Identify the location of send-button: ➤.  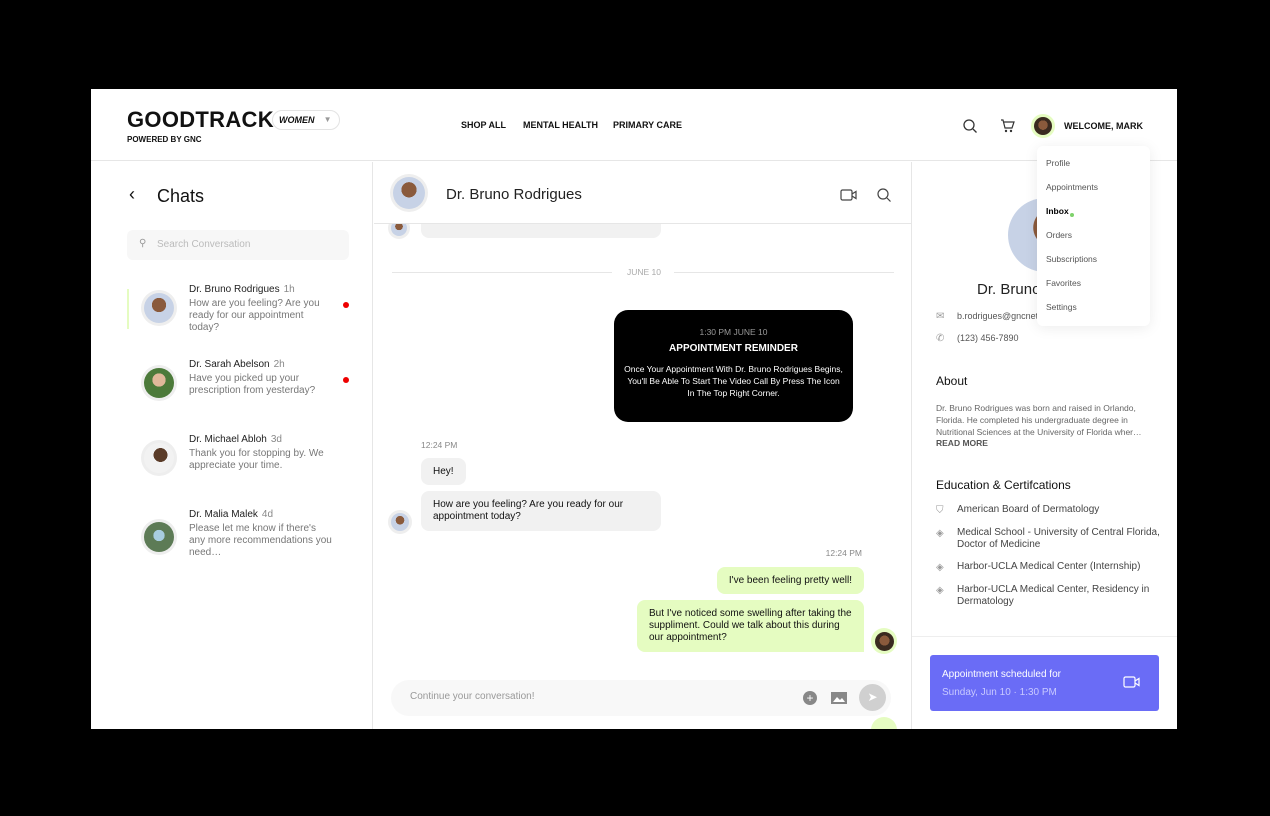
(872, 697).